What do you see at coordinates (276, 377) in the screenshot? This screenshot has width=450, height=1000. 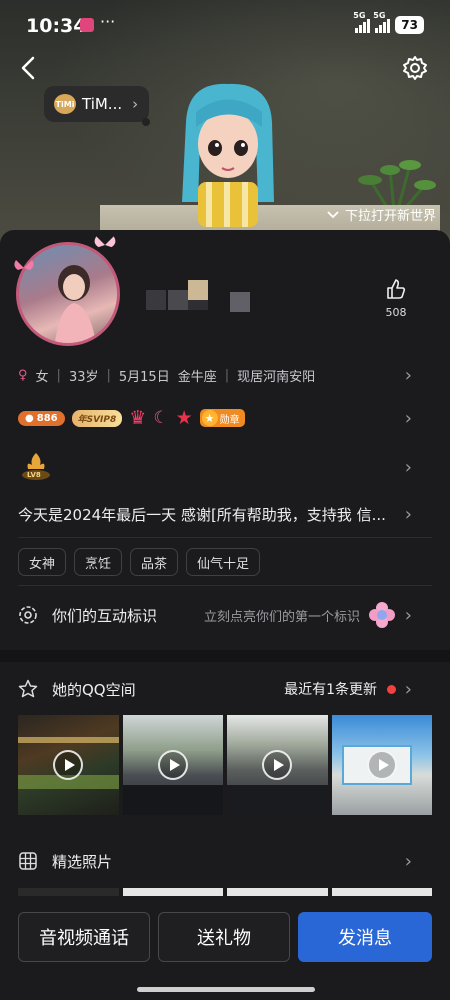 I see `location: 现居河南安阳` at bounding box center [276, 377].